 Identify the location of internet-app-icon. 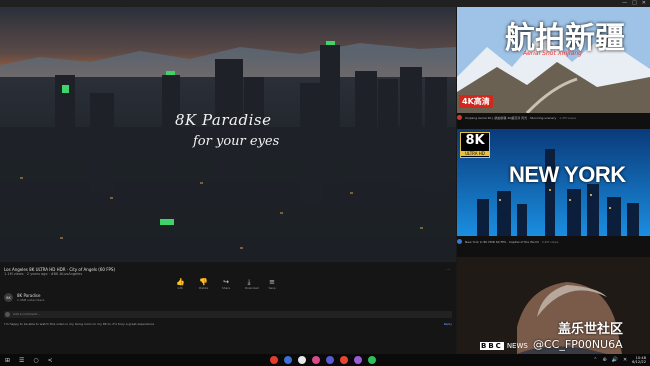
(330, 360).